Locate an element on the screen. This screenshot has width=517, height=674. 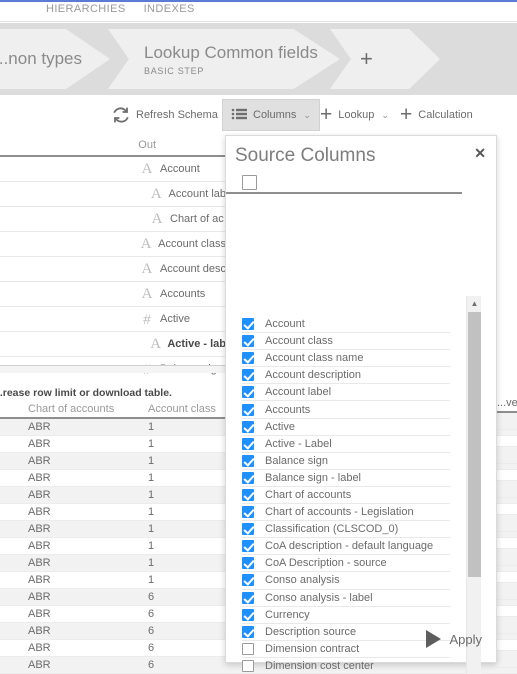
schema-row-content: A Account is located at coordinates (113, 169).